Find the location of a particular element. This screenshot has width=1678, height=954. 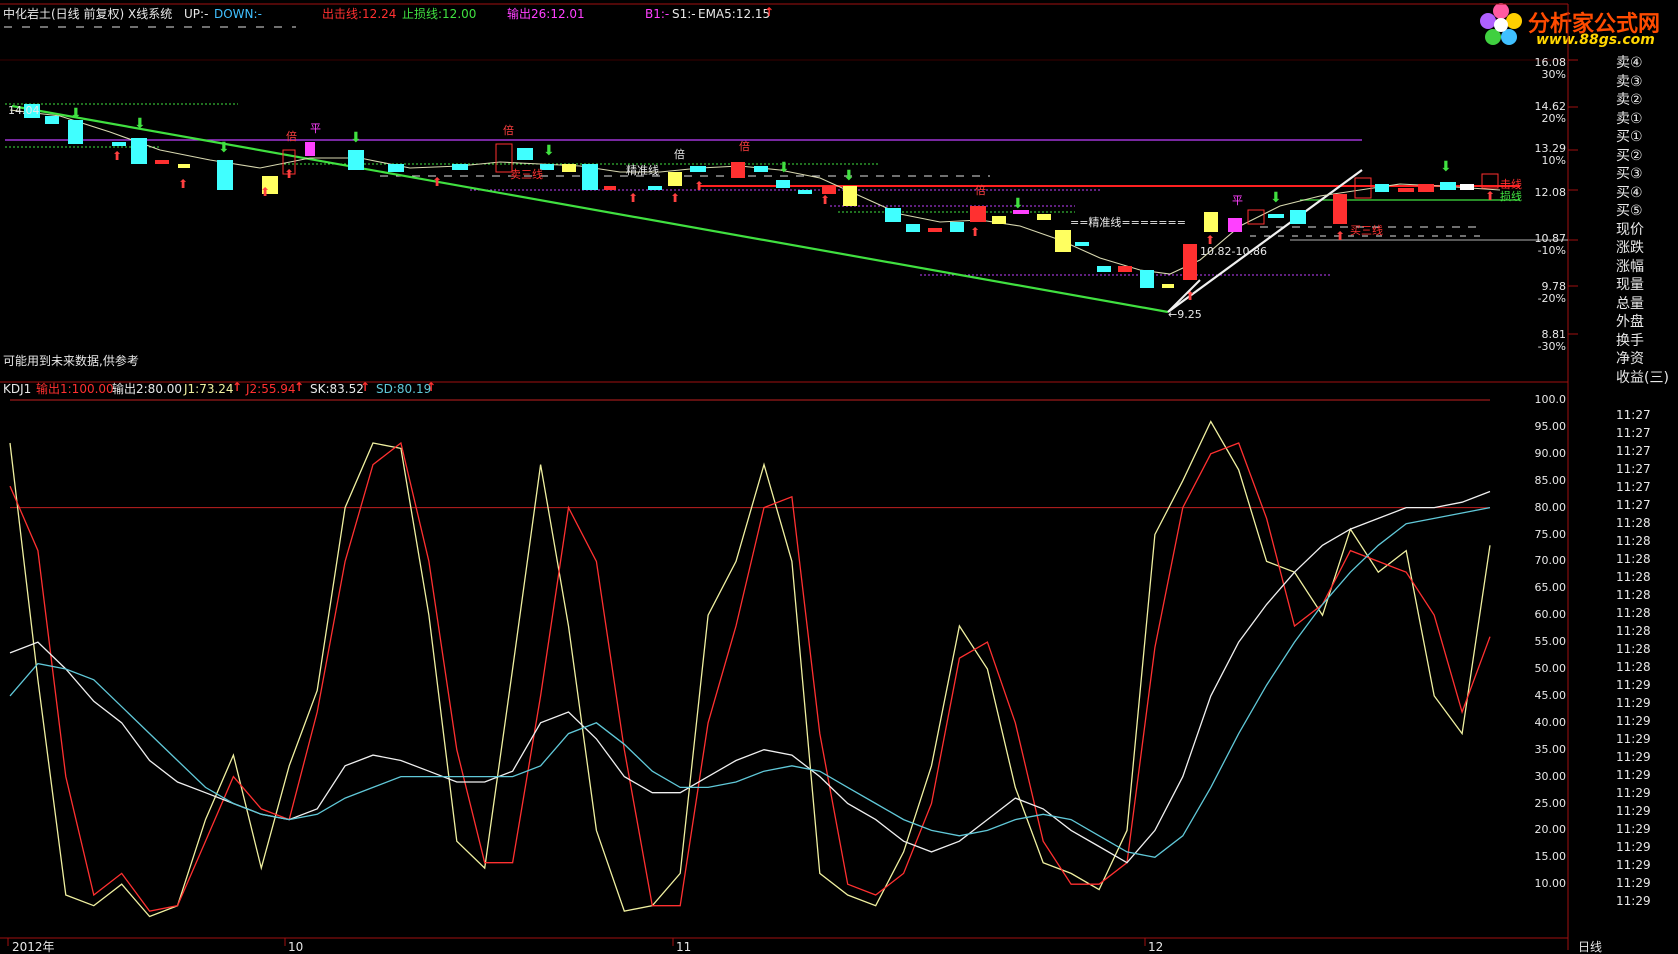

quote-item-sell4: 卖④ is located at coordinates (1646, 63).